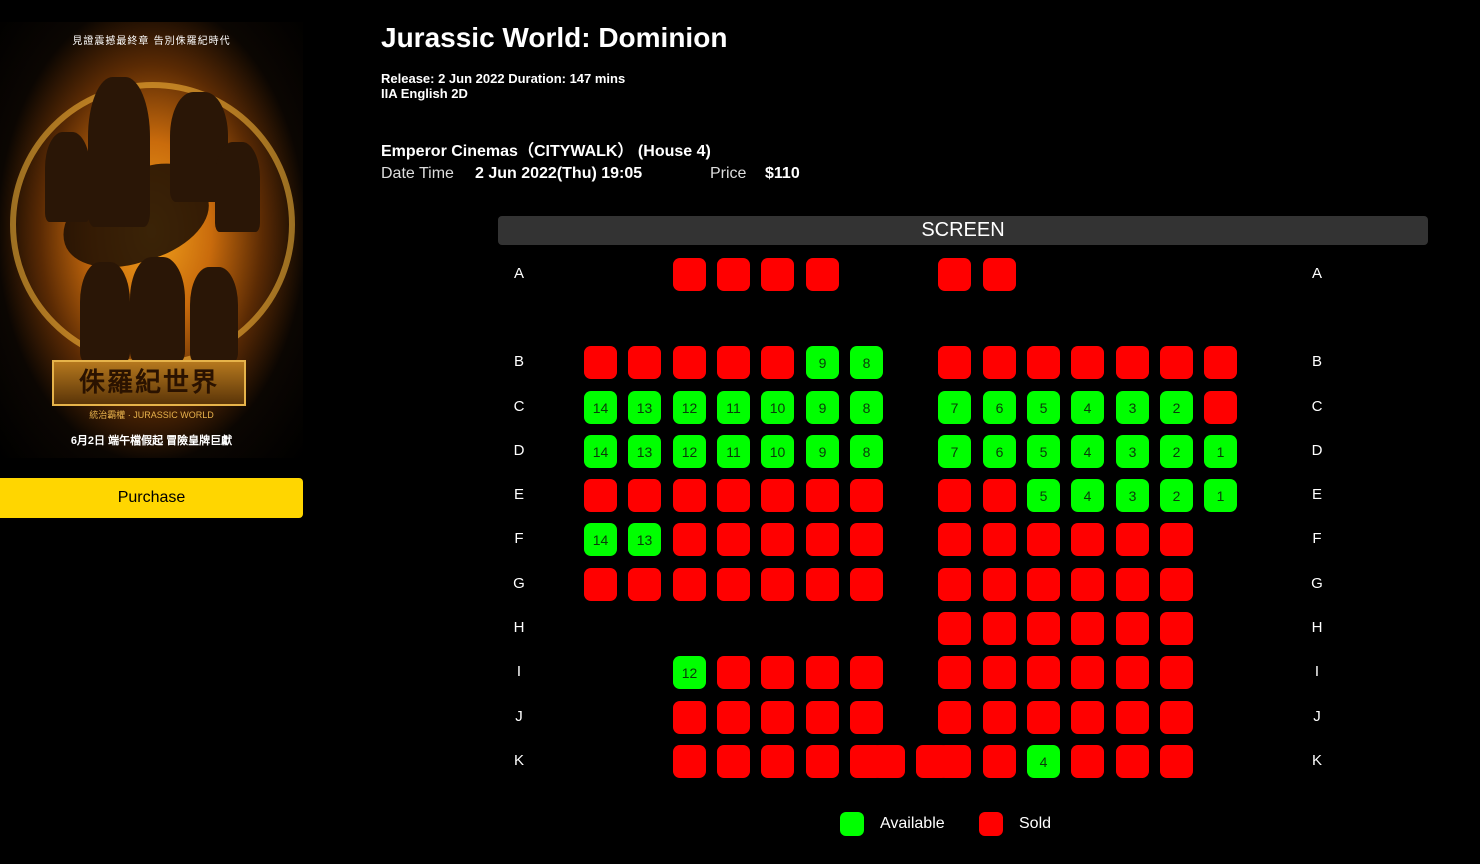 The image size is (1480, 864). Describe the element at coordinates (954, 407) in the screenshot. I see `seat-c-available: 7` at that location.